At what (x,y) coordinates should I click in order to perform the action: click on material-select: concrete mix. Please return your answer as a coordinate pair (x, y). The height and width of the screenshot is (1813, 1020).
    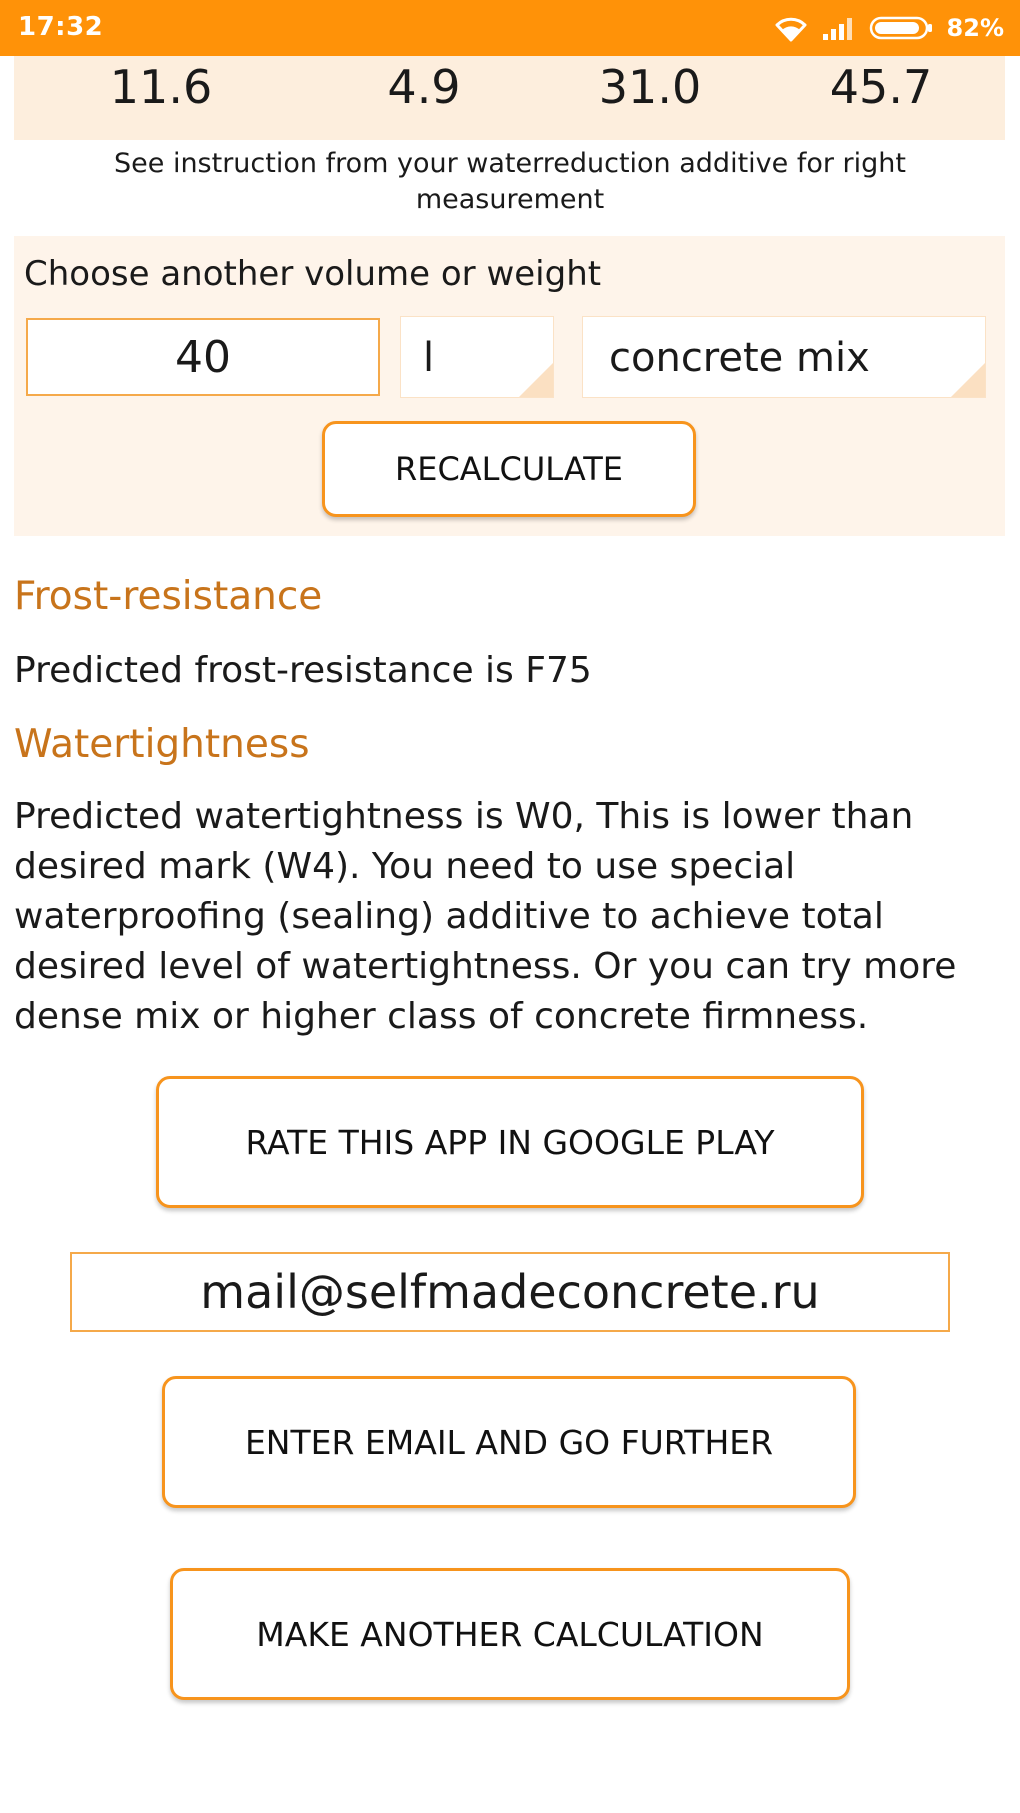
    Looking at the image, I should click on (784, 357).